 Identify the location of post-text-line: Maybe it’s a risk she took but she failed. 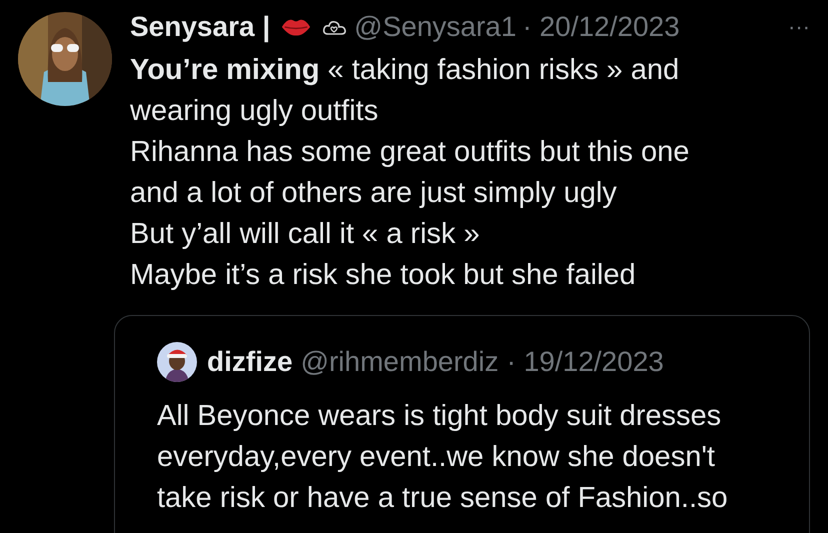
(383, 275).